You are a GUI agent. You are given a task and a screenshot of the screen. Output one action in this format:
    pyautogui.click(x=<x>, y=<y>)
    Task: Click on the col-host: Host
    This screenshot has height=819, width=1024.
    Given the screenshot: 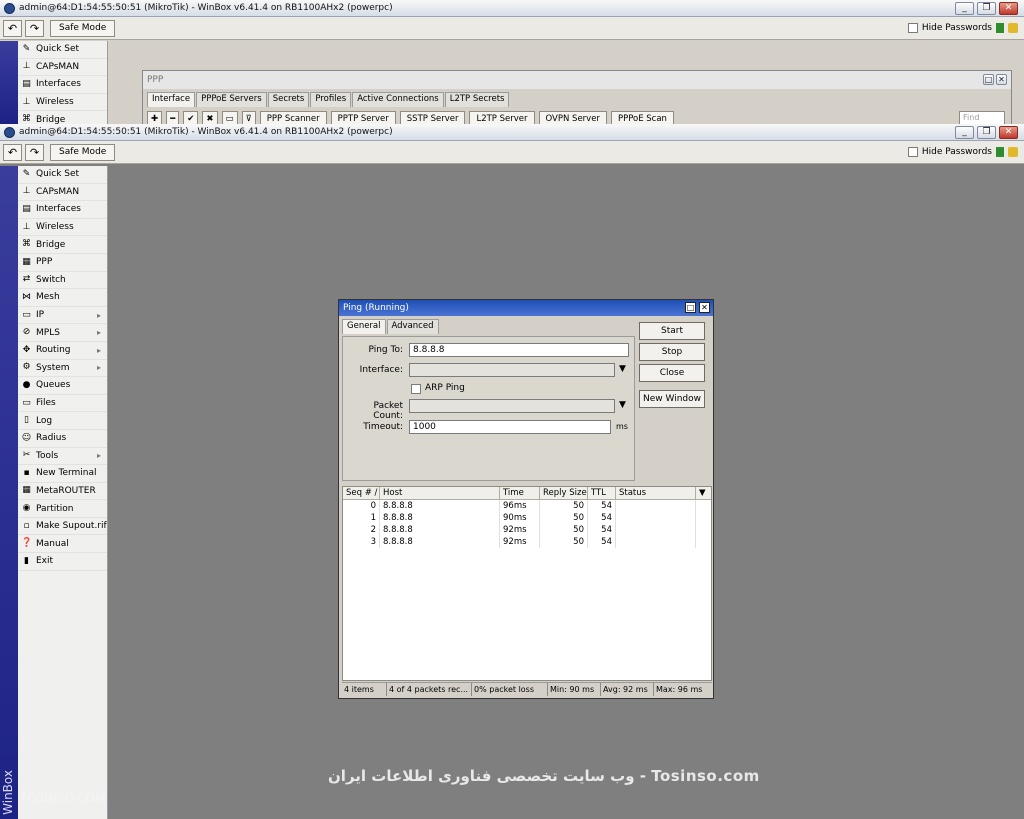 What is the action you would take?
    pyautogui.click(x=440, y=493)
    